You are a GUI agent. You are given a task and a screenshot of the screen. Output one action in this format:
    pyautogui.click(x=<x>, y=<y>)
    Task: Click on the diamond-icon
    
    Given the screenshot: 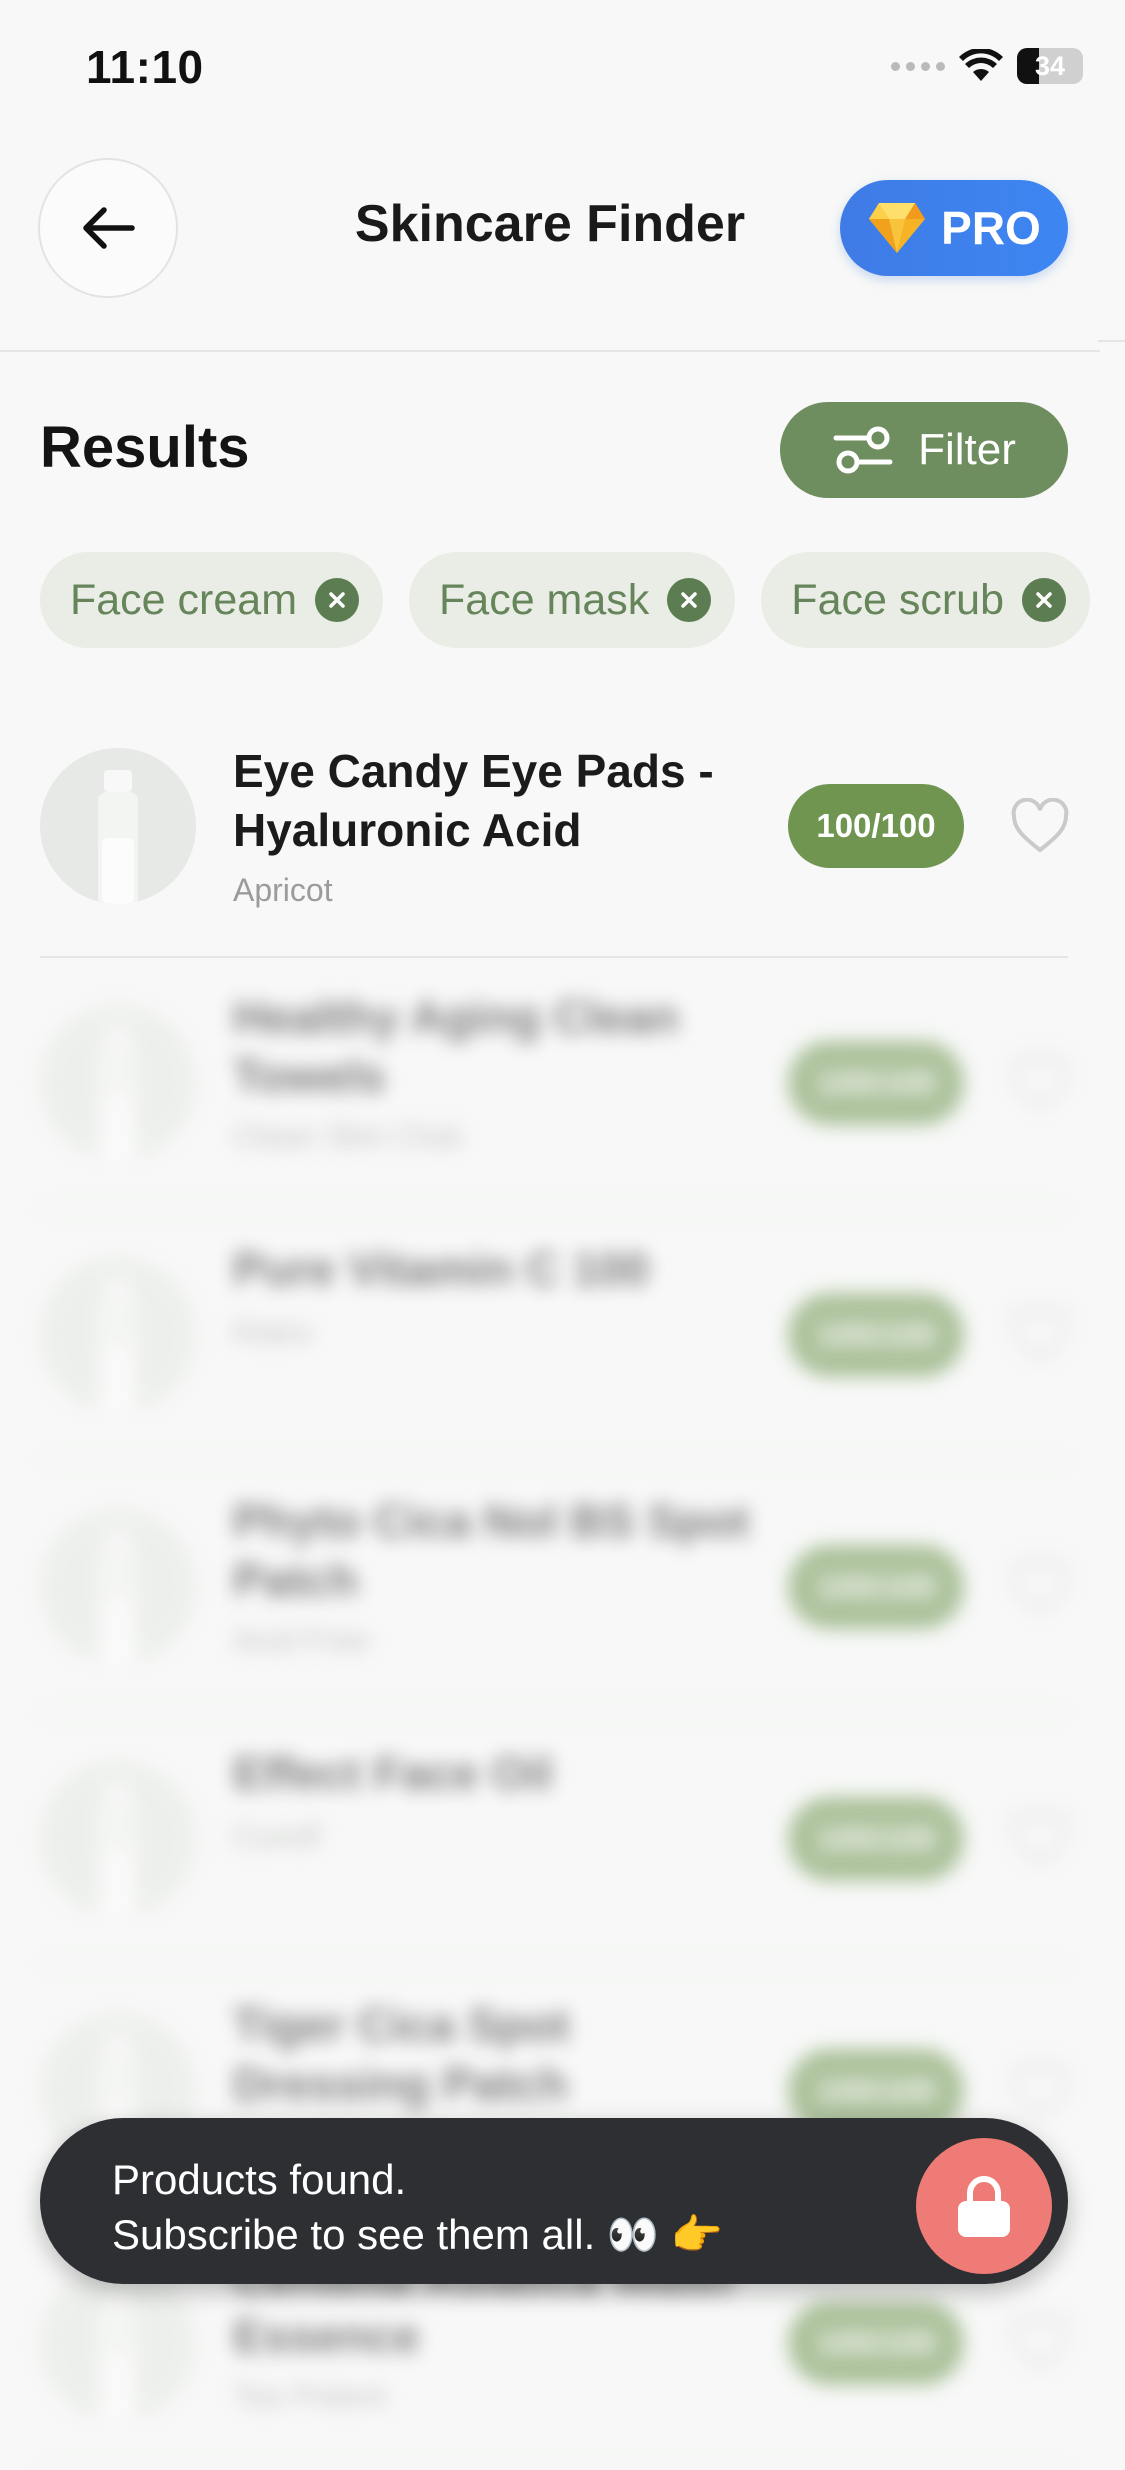 What is the action you would take?
    pyautogui.click(x=897, y=228)
    